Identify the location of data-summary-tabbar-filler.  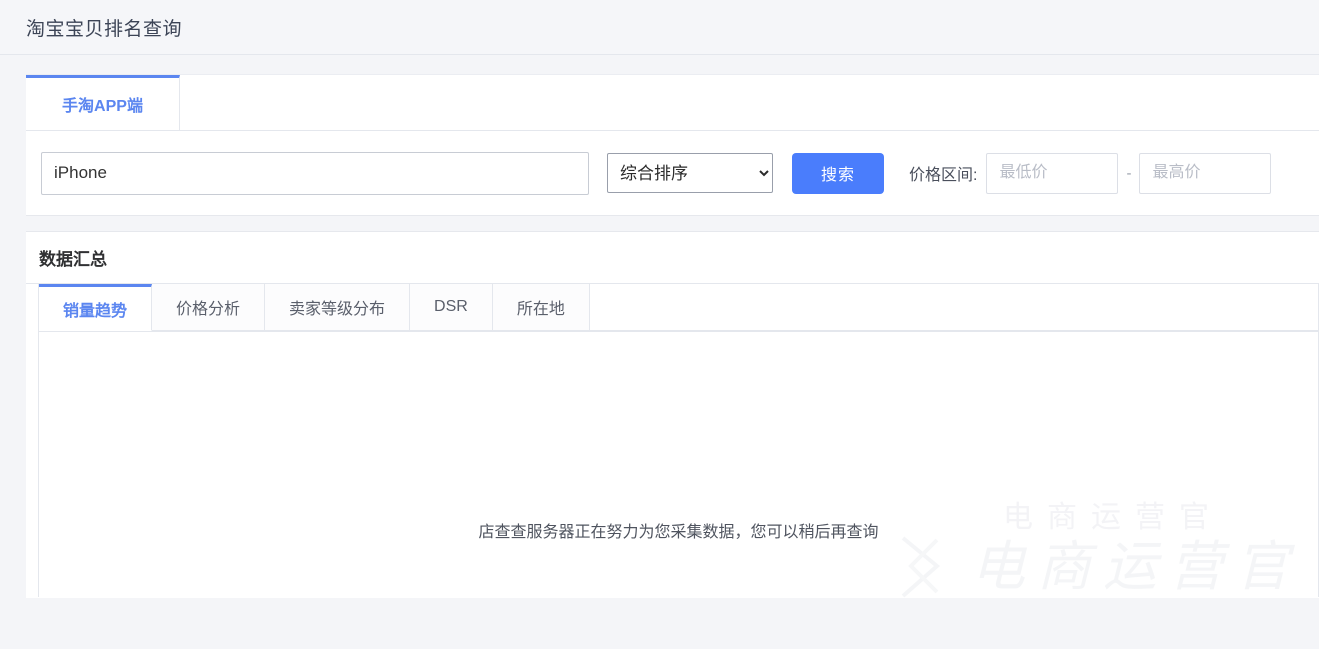
(953, 307).